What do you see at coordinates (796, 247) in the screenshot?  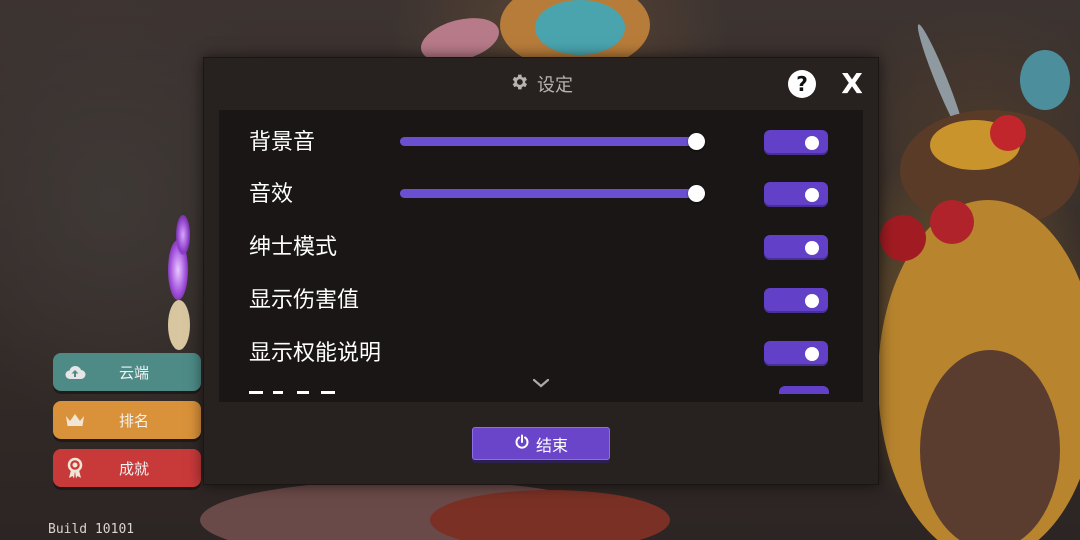 I see `gentleman-mode-toggle` at bounding box center [796, 247].